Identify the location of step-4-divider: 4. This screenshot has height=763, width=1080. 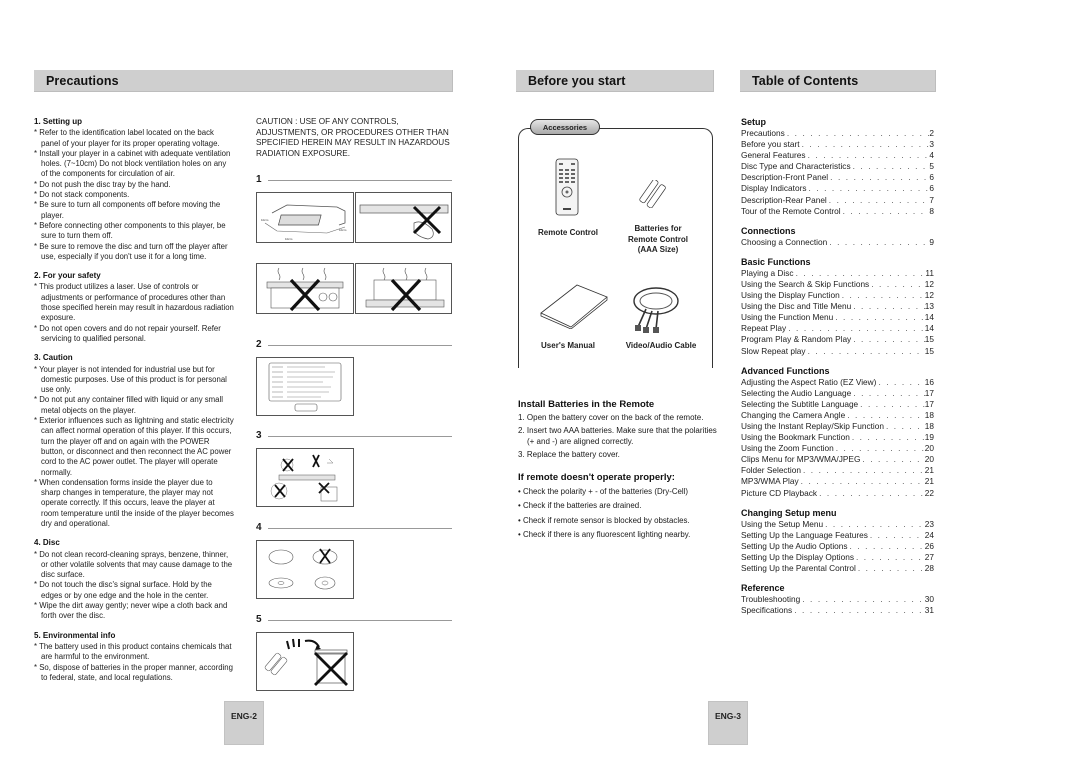
(354, 527).